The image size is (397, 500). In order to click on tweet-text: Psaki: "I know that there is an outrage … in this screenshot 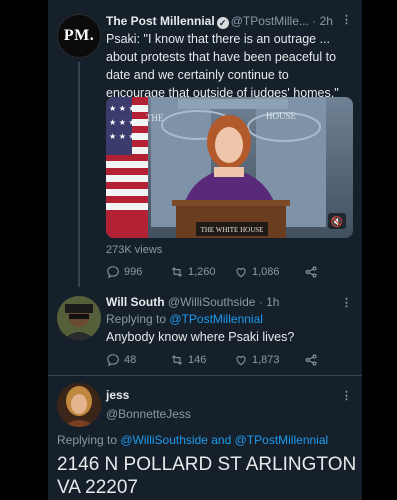, I will do `click(222, 66)`.